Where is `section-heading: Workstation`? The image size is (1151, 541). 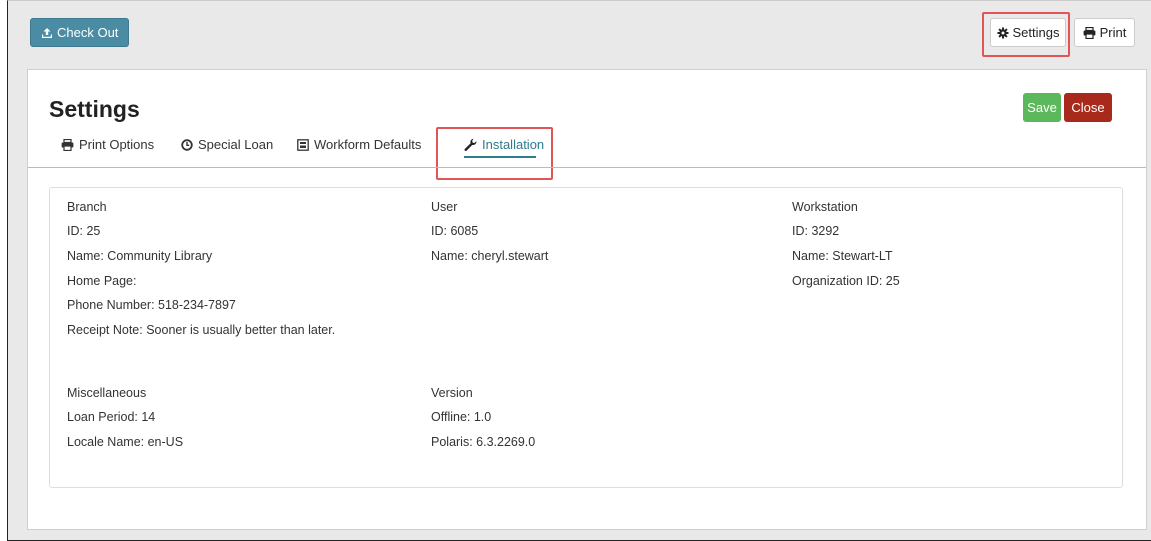 section-heading: Workstation is located at coordinates (825, 207).